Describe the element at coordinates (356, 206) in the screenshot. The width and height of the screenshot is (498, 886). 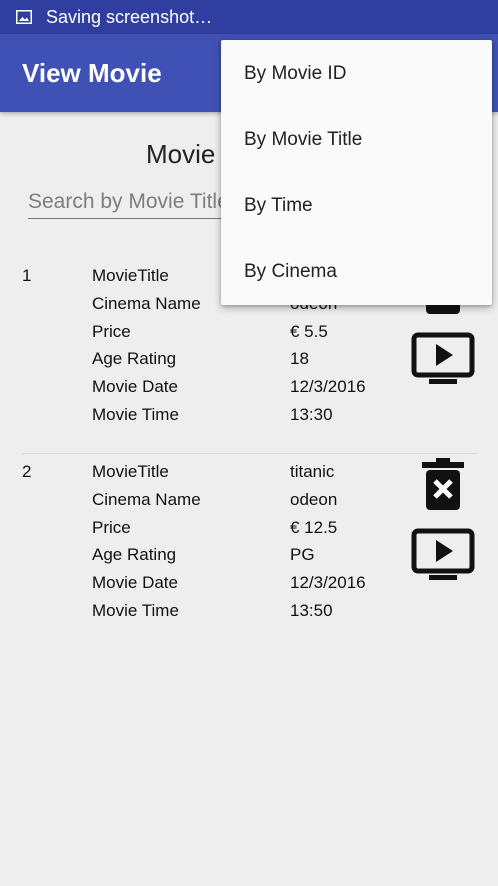
I see `menu-item-by-time: By Time` at that location.